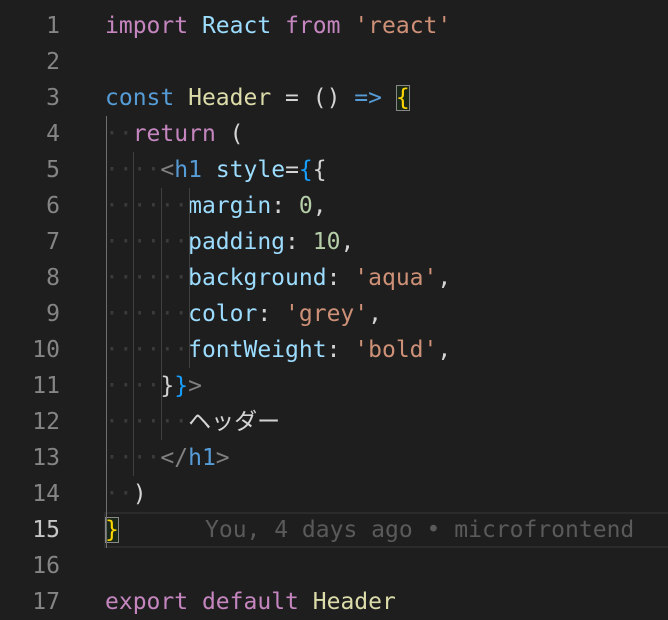 The height and width of the screenshot is (620, 668). Describe the element at coordinates (167, 458) in the screenshot. I see `code-content: ····</h1>` at that location.